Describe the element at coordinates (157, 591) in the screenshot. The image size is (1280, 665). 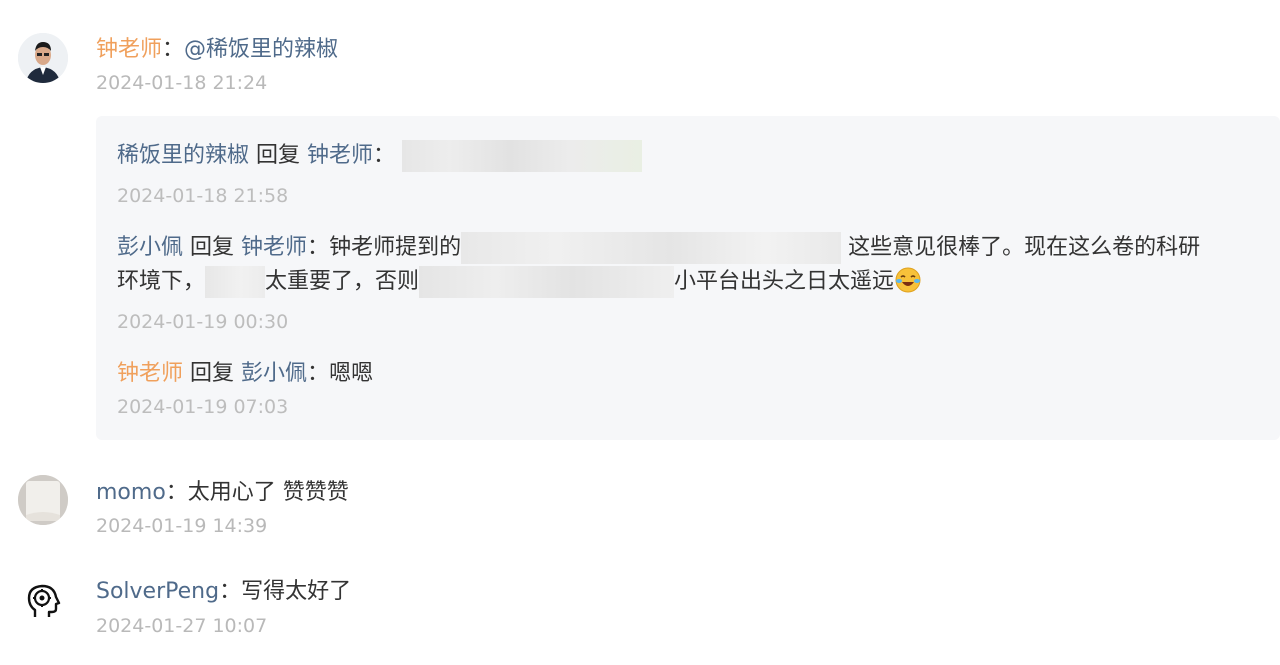
I see `comment-author: SolverPeng` at that location.